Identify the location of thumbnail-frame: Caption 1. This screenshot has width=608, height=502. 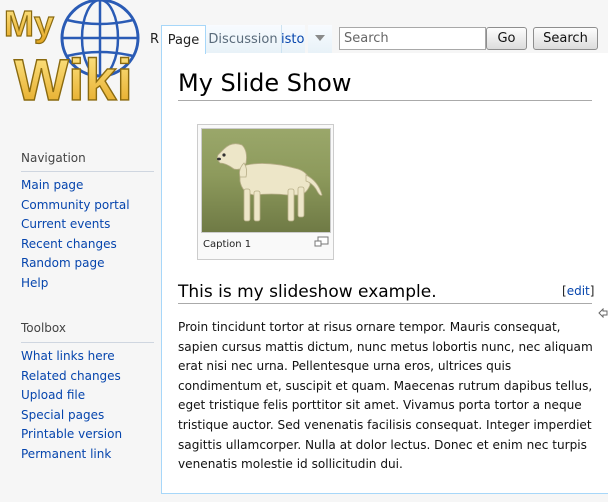
(265, 192).